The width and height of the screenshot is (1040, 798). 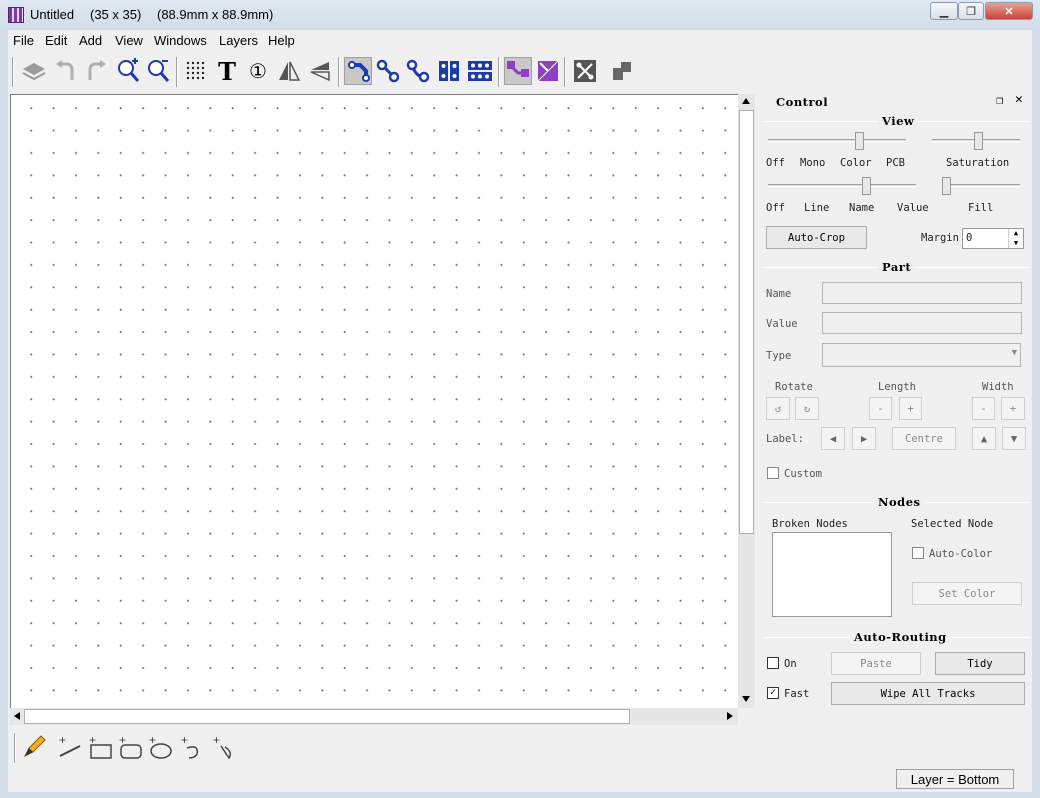 I want to click on grid-size: (35 x 35), so click(x=116, y=14).